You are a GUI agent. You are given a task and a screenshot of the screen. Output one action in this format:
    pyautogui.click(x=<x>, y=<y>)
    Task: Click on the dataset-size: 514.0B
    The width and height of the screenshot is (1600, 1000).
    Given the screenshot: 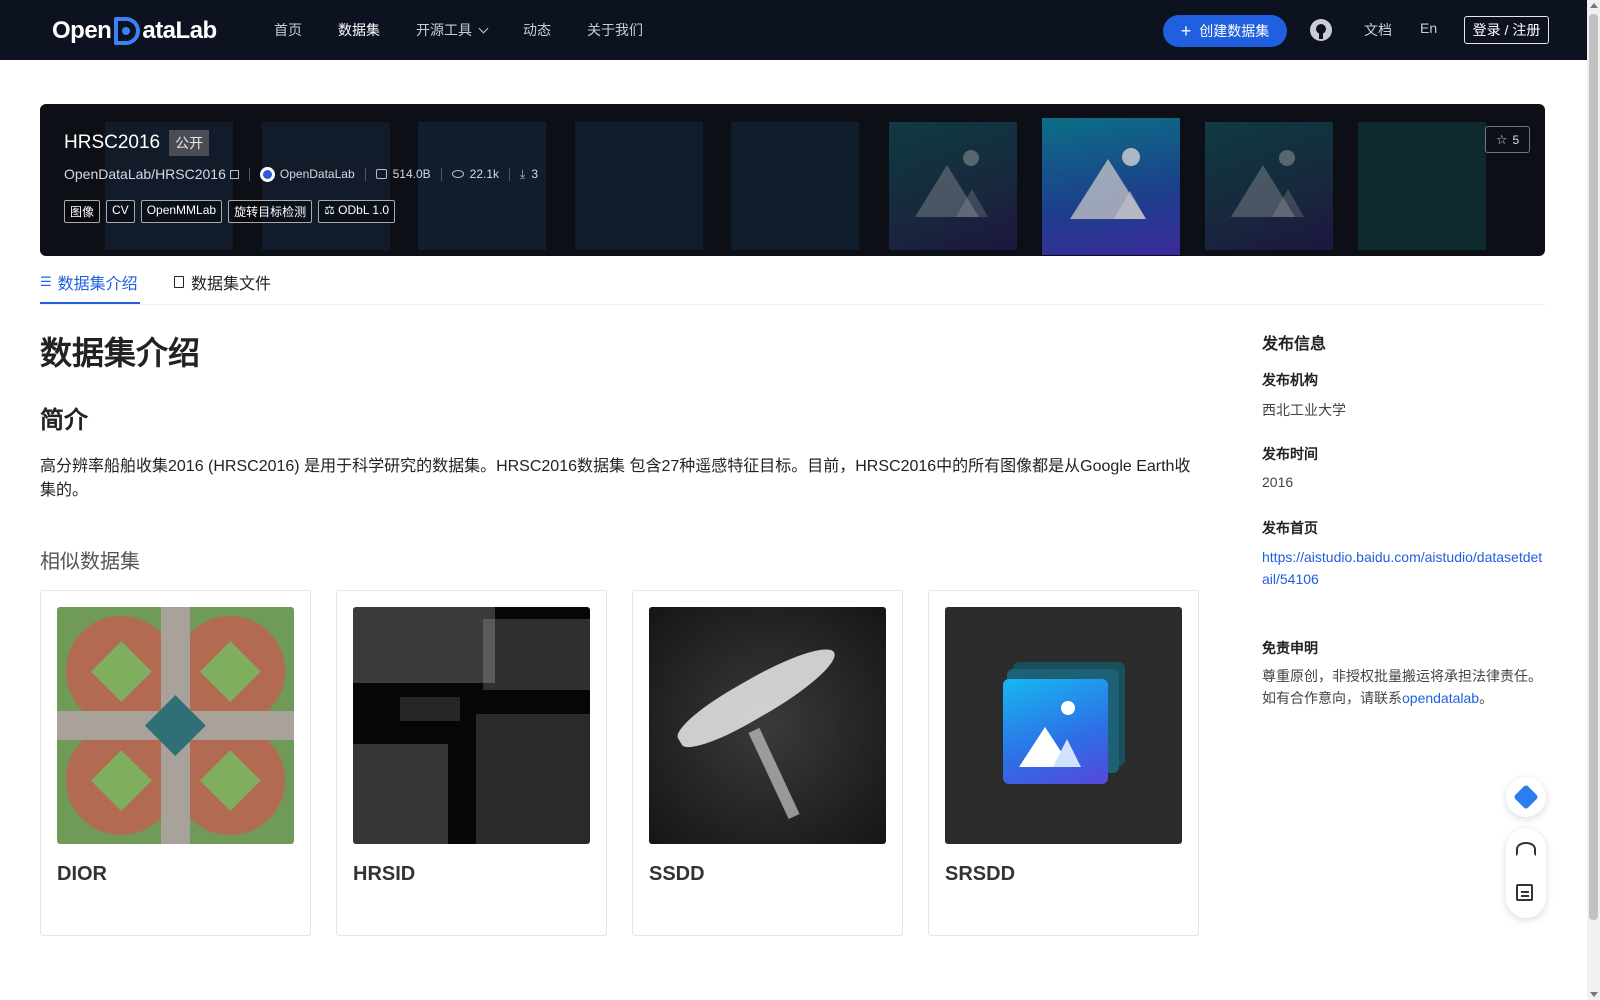 What is the action you would take?
    pyautogui.click(x=411, y=174)
    